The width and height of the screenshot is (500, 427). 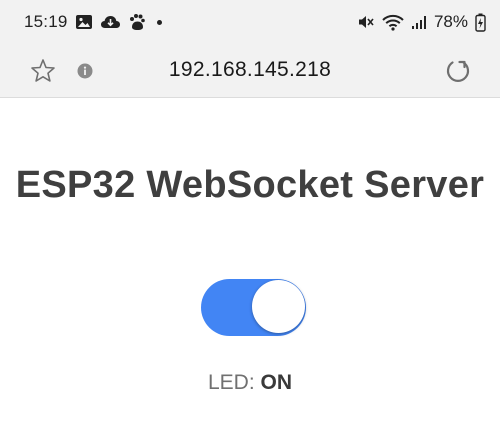 I want to click on led-status: LED: ON, so click(x=250, y=383).